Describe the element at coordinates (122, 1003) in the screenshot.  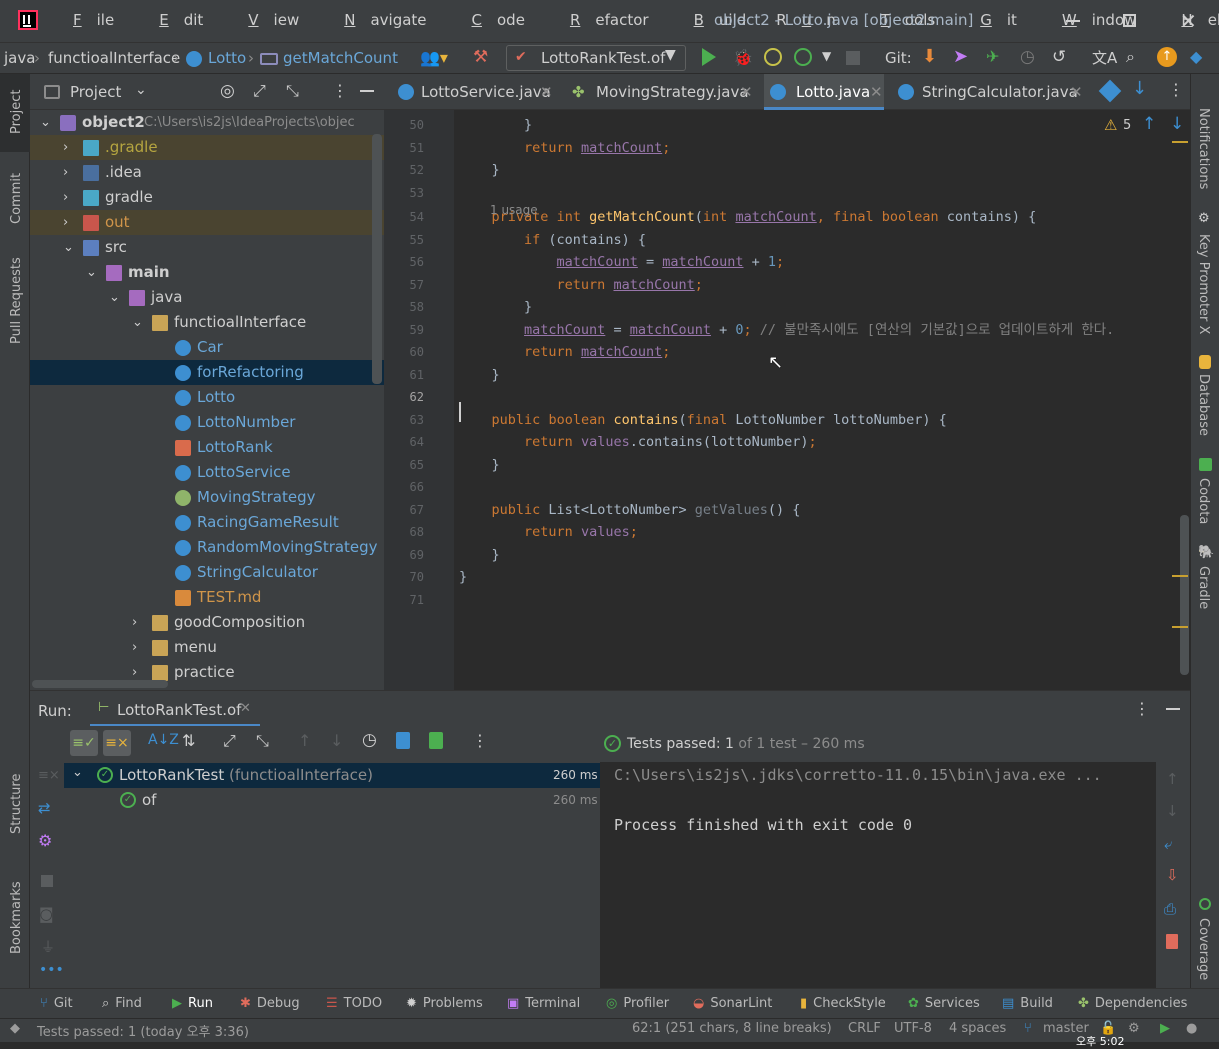
I see `tool-window-find: ⌕ Find` at that location.